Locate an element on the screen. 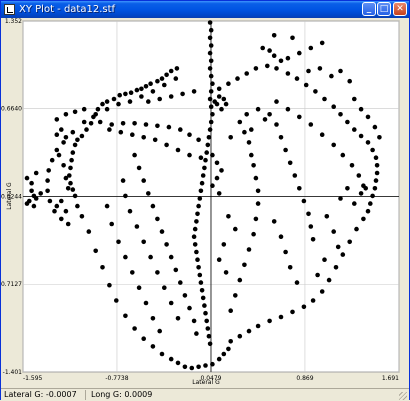  resize-grip-icon is located at coordinates (403, 396).